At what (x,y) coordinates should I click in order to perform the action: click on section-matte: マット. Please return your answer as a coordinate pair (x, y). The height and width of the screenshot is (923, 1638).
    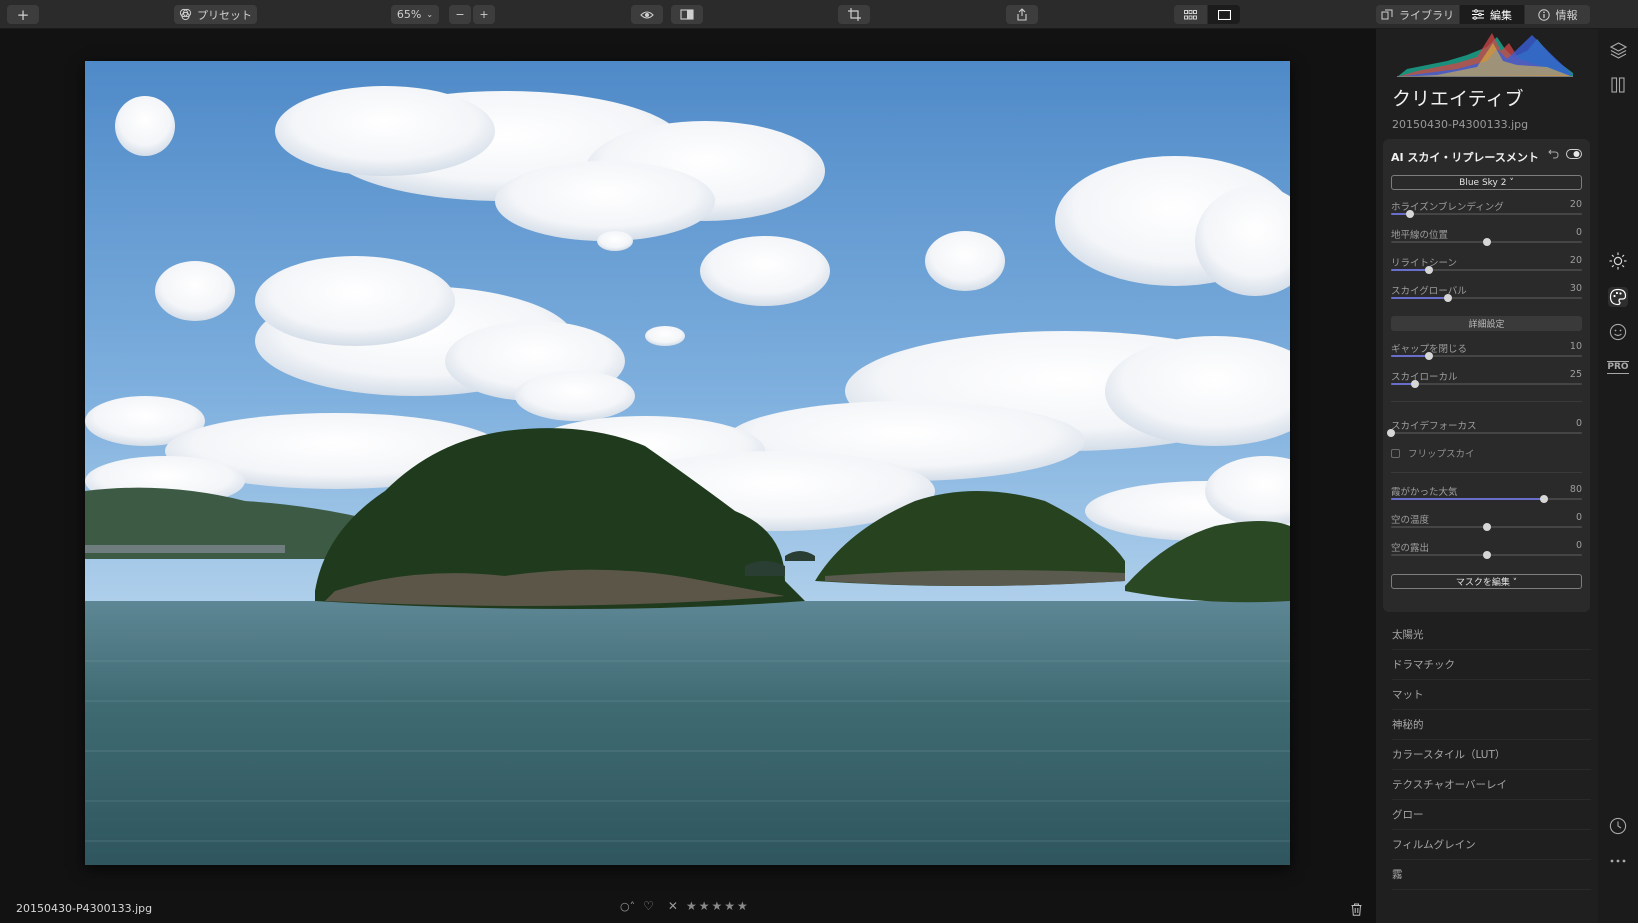
    Looking at the image, I should click on (1491, 695).